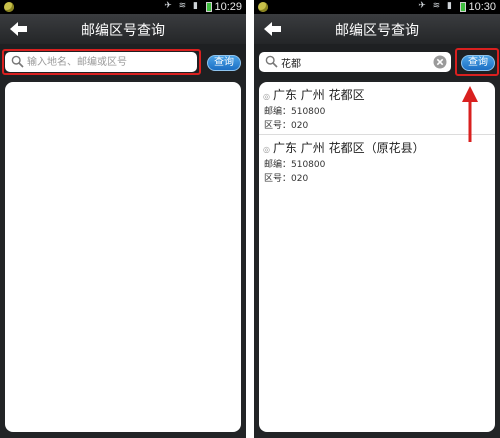 The height and width of the screenshot is (438, 500). What do you see at coordinates (318, 95) in the screenshot?
I see `result-title-text: 广东 广州 花都区` at bounding box center [318, 95].